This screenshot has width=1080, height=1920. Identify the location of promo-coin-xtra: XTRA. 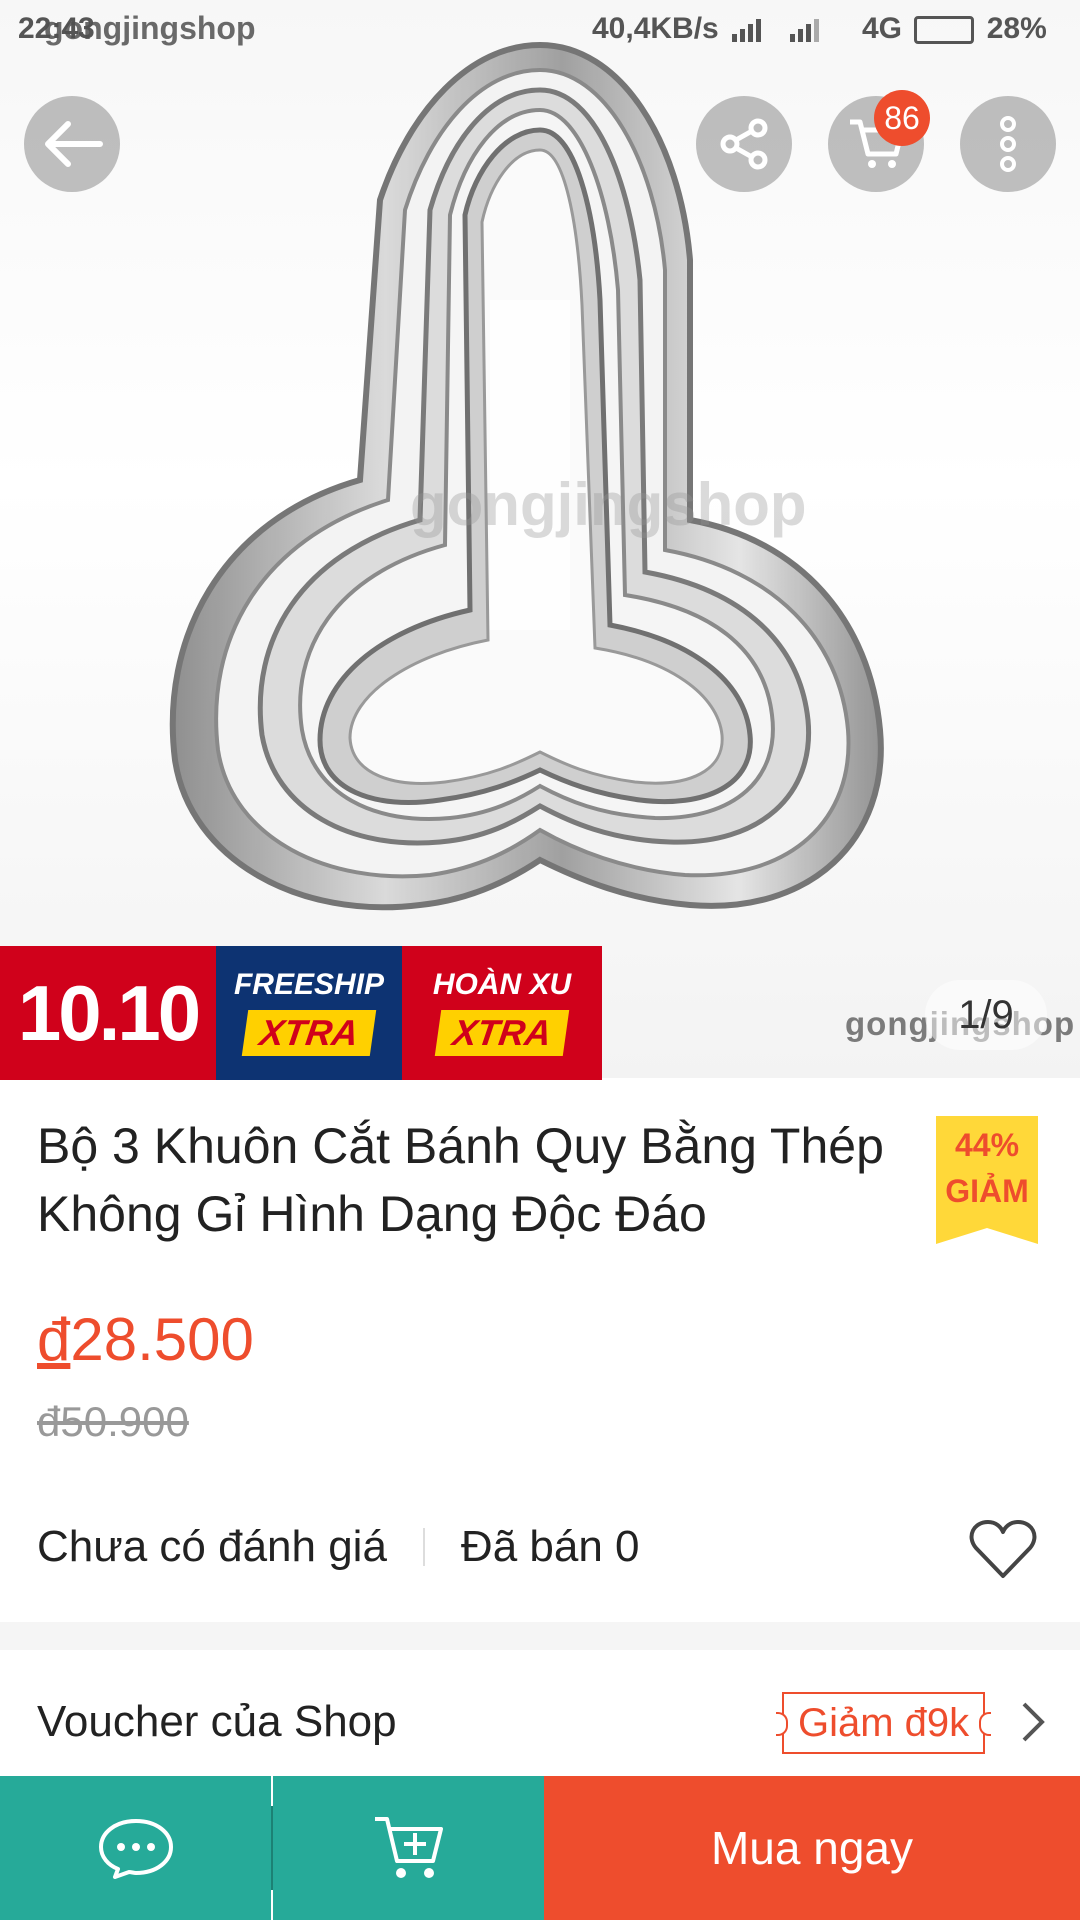
(502, 1033).